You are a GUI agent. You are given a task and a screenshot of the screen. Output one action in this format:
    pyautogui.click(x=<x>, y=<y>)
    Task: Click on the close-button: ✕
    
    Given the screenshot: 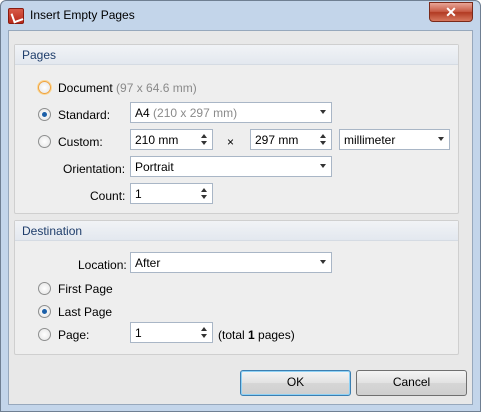 What is the action you would take?
    pyautogui.click(x=451, y=12)
    